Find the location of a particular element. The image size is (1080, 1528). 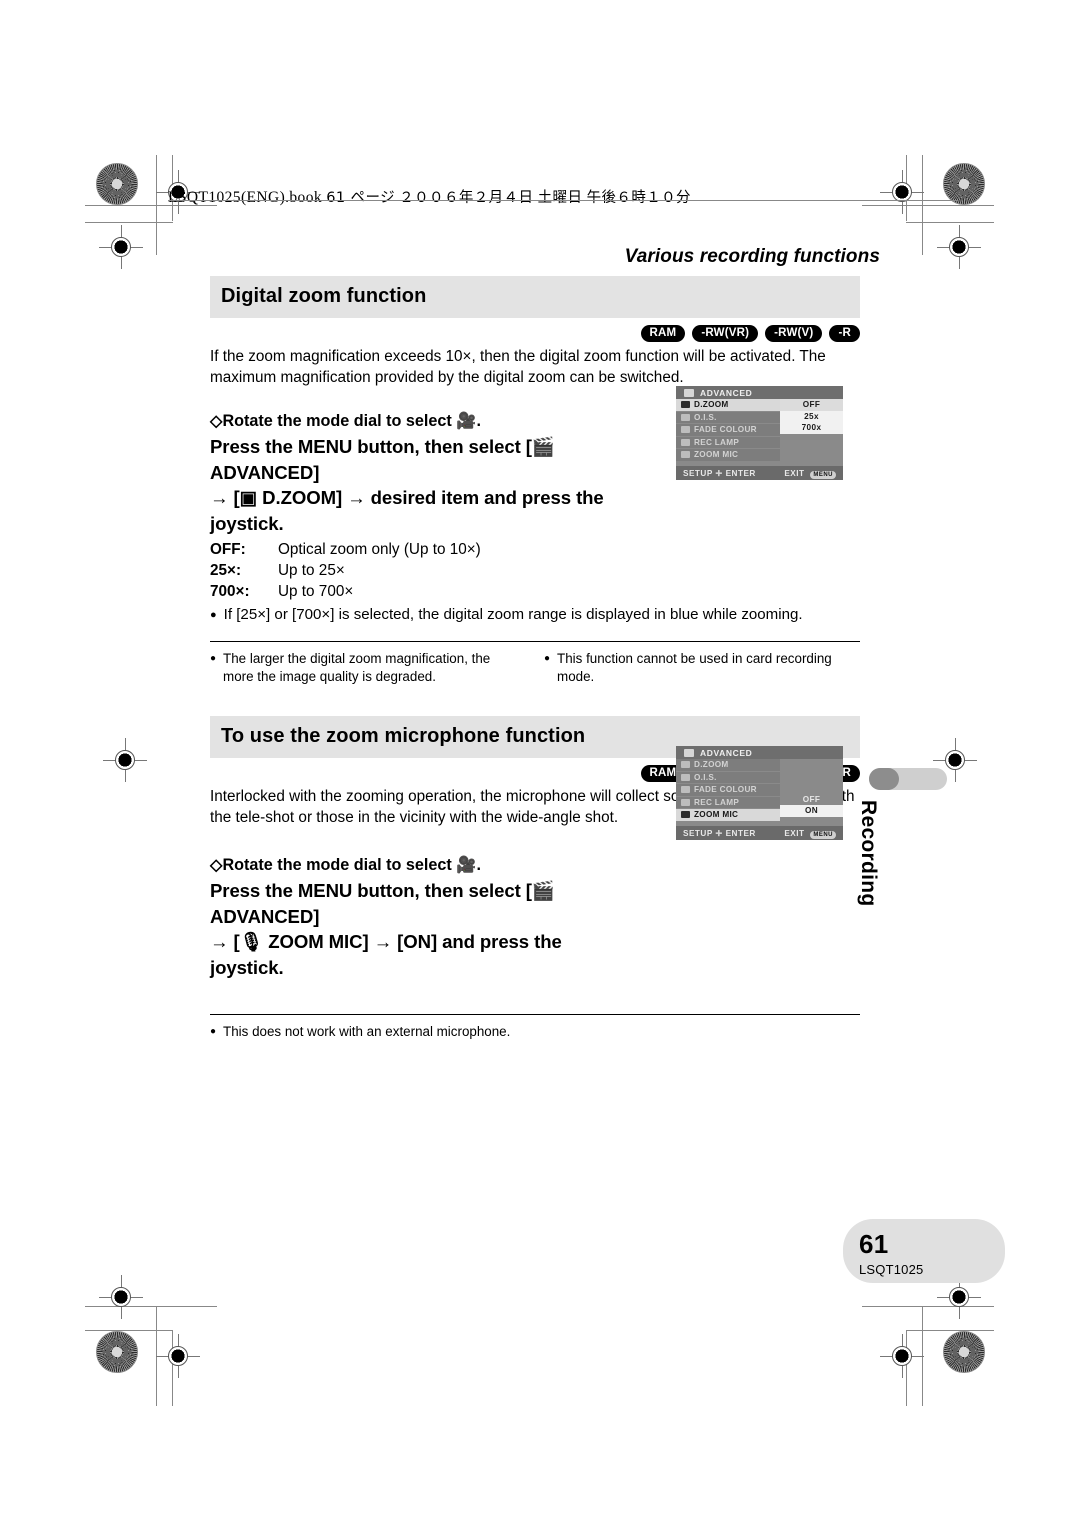

rec-lamp-icon is located at coordinates (685, 442).